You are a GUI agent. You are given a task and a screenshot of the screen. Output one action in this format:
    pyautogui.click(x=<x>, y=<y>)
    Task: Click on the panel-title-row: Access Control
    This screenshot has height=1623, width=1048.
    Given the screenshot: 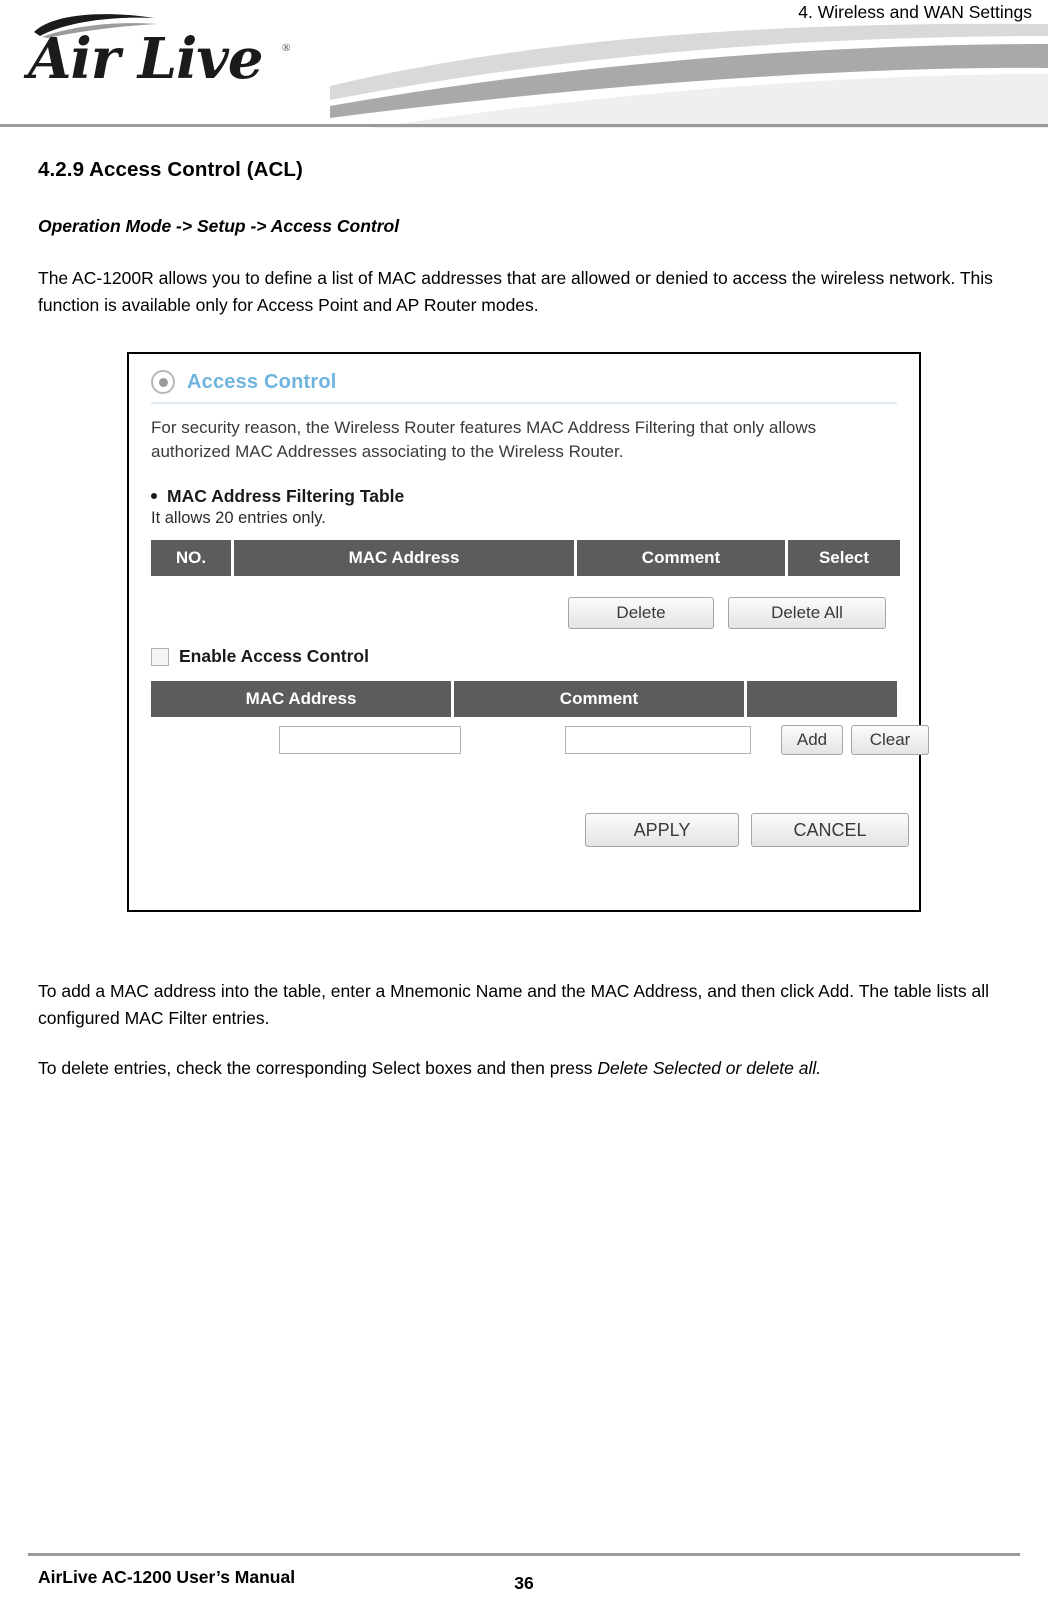 What is the action you would take?
    pyautogui.click(x=244, y=382)
    